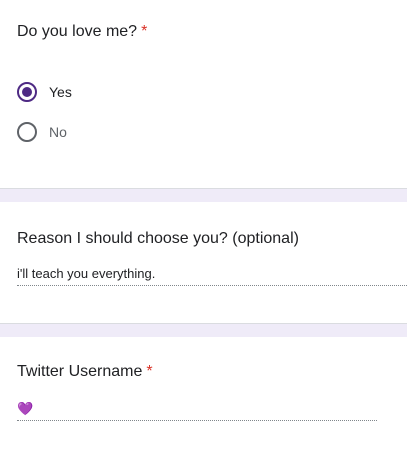 This screenshot has height=450, width=407. What do you see at coordinates (27, 132) in the screenshot?
I see `radio-button-unchecked-icon` at bounding box center [27, 132].